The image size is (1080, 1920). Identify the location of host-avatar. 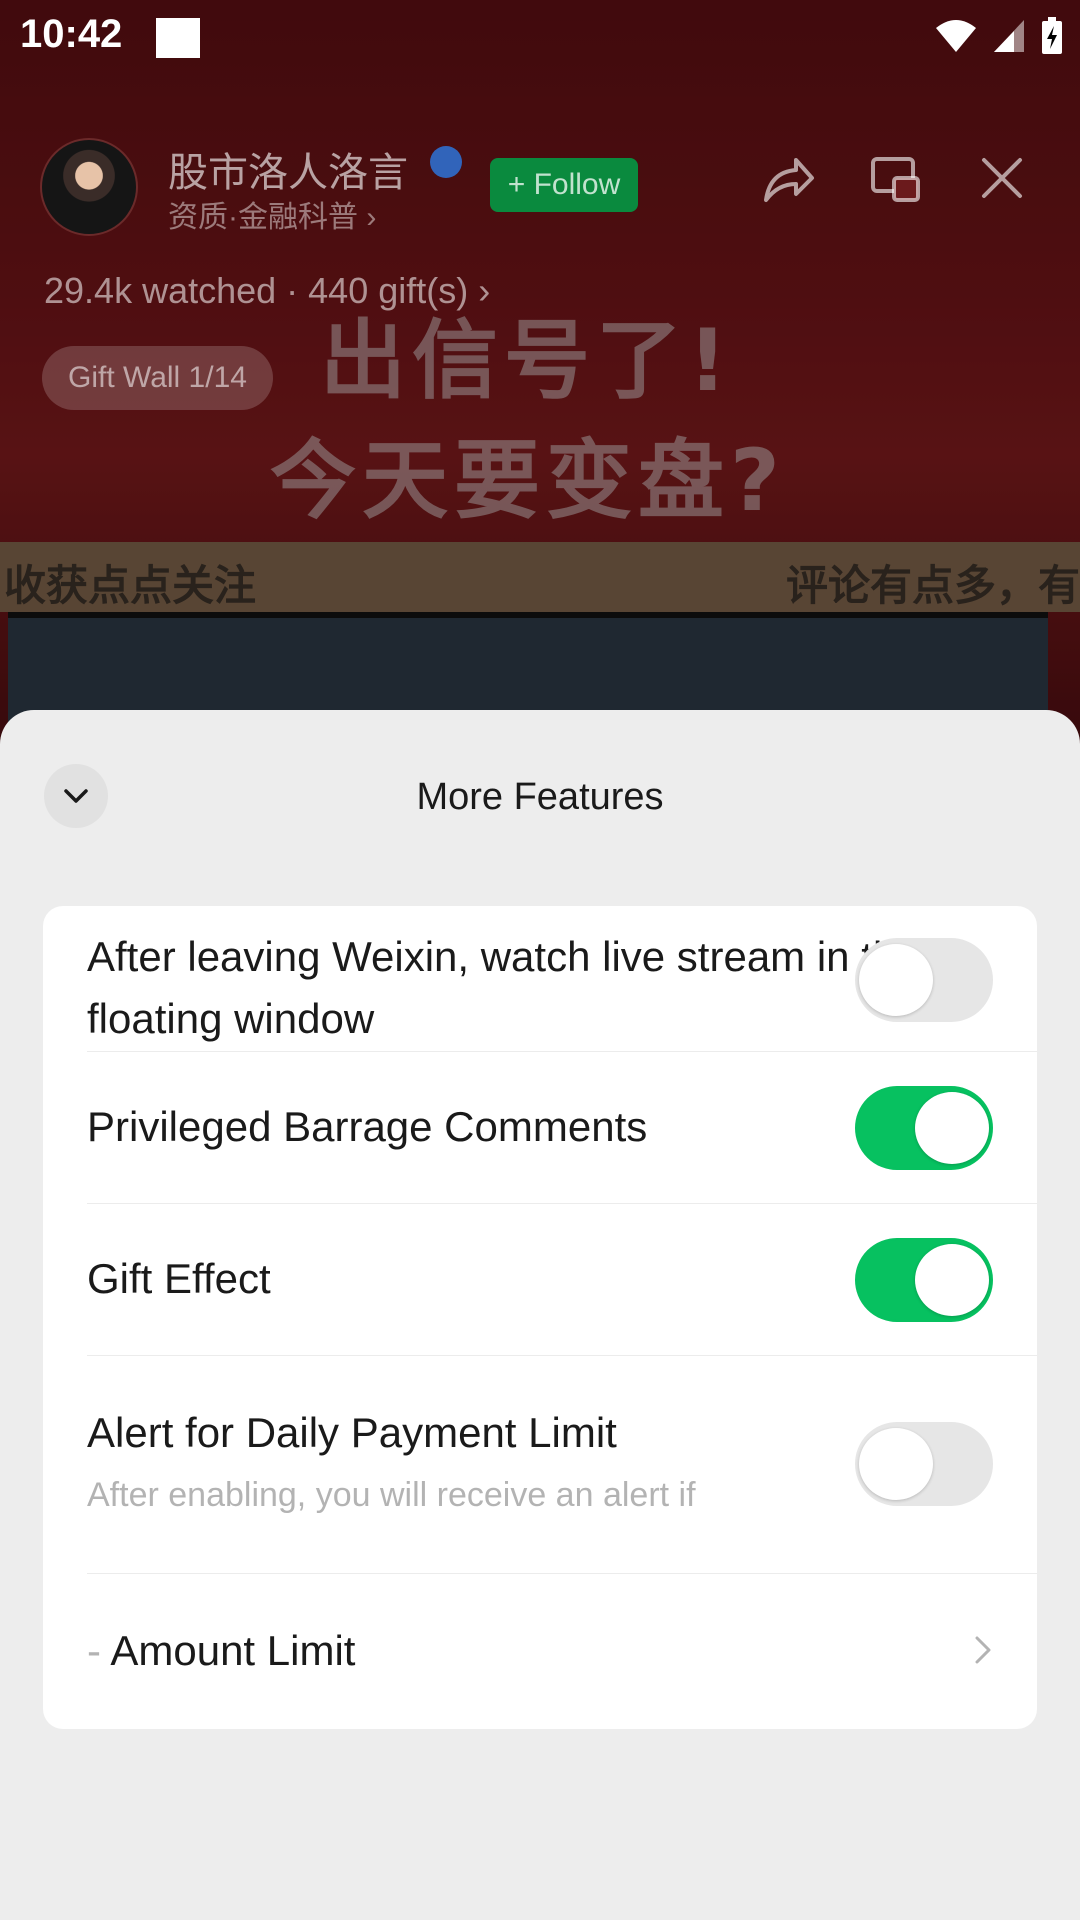
(89, 187).